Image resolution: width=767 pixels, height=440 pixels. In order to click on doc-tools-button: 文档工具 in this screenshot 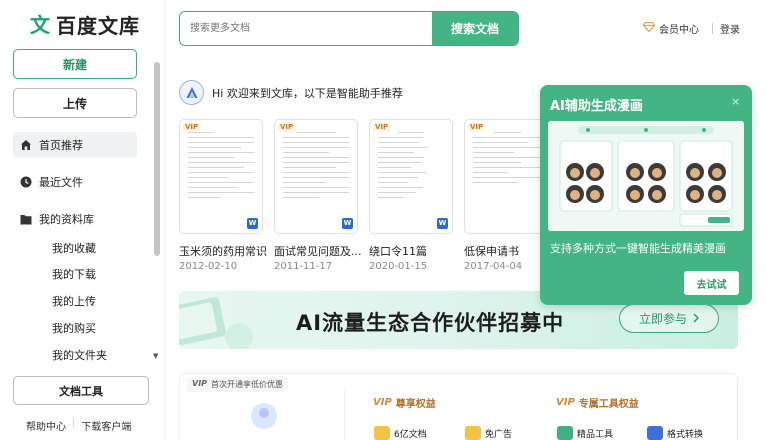, I will do `click(81, 390)`.